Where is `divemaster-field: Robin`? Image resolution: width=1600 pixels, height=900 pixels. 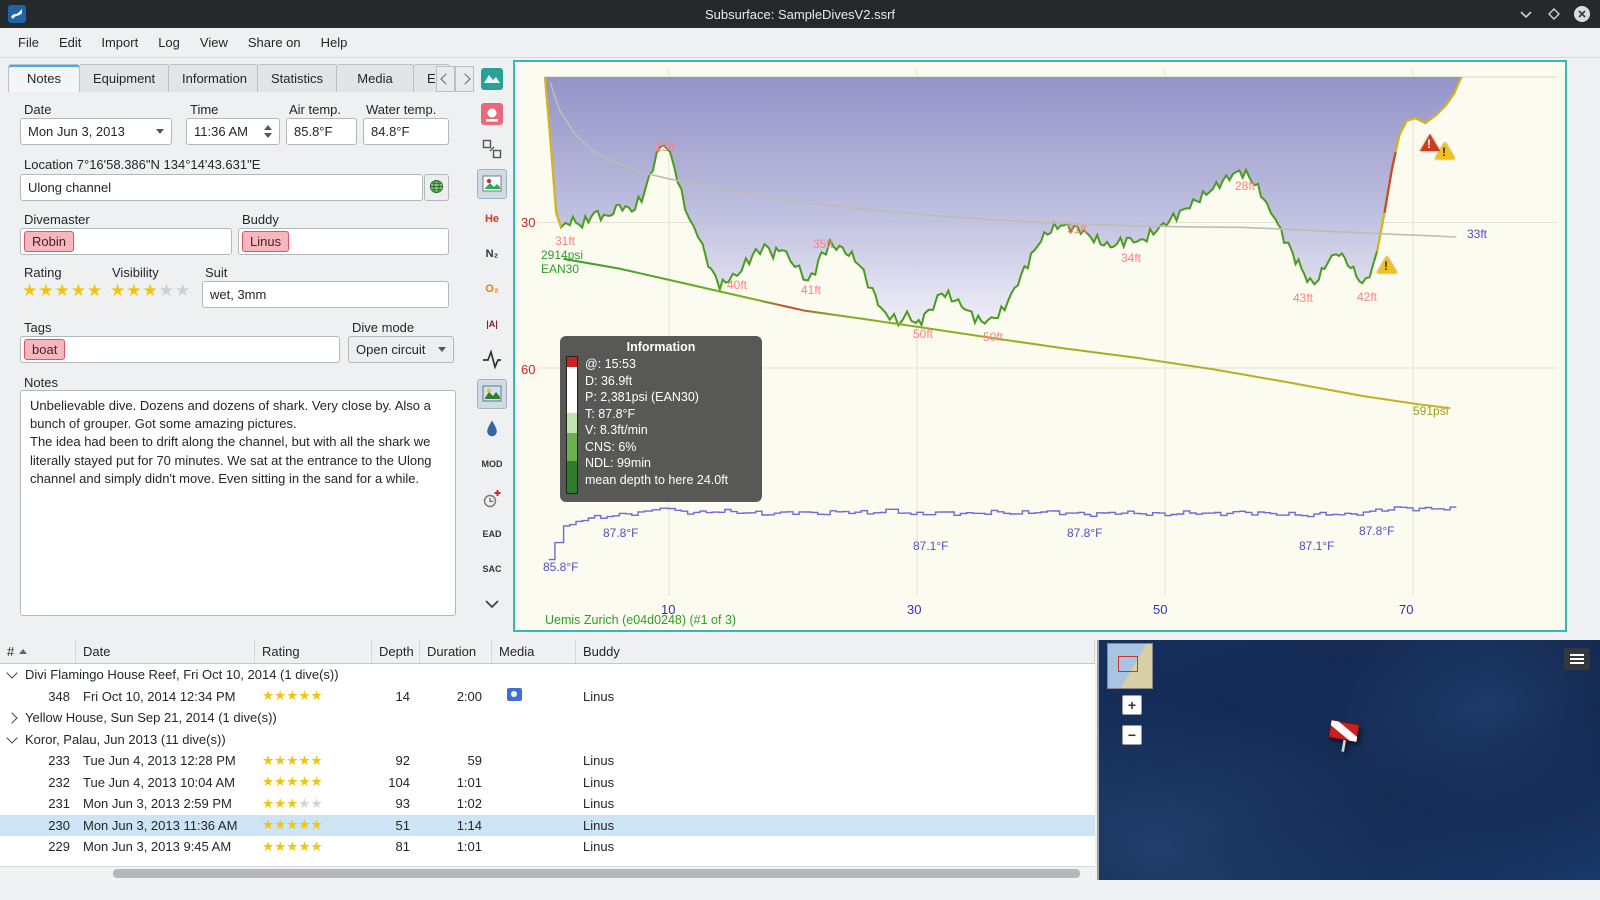 divemaster-field: Robin is located at coordinates (126, 241).